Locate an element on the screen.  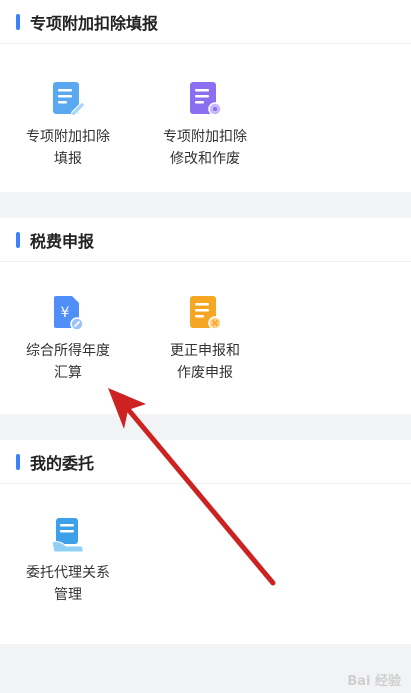
item-label-line1: 更正申报和 is located at coordinates (205, 351).